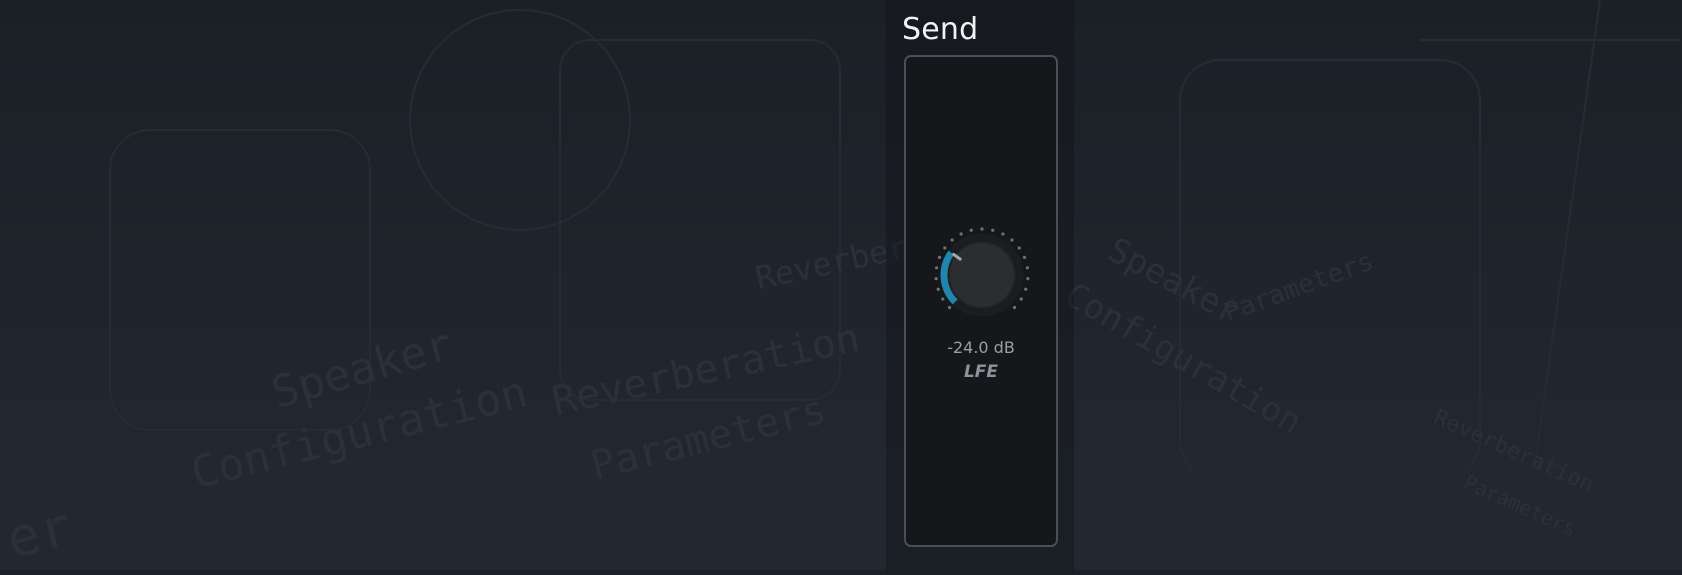  What do you see at coordinates (1520, 505) in the screenshot?
I see `background-word-parameters-3: Parameters` at bounding box center [1520, 505].